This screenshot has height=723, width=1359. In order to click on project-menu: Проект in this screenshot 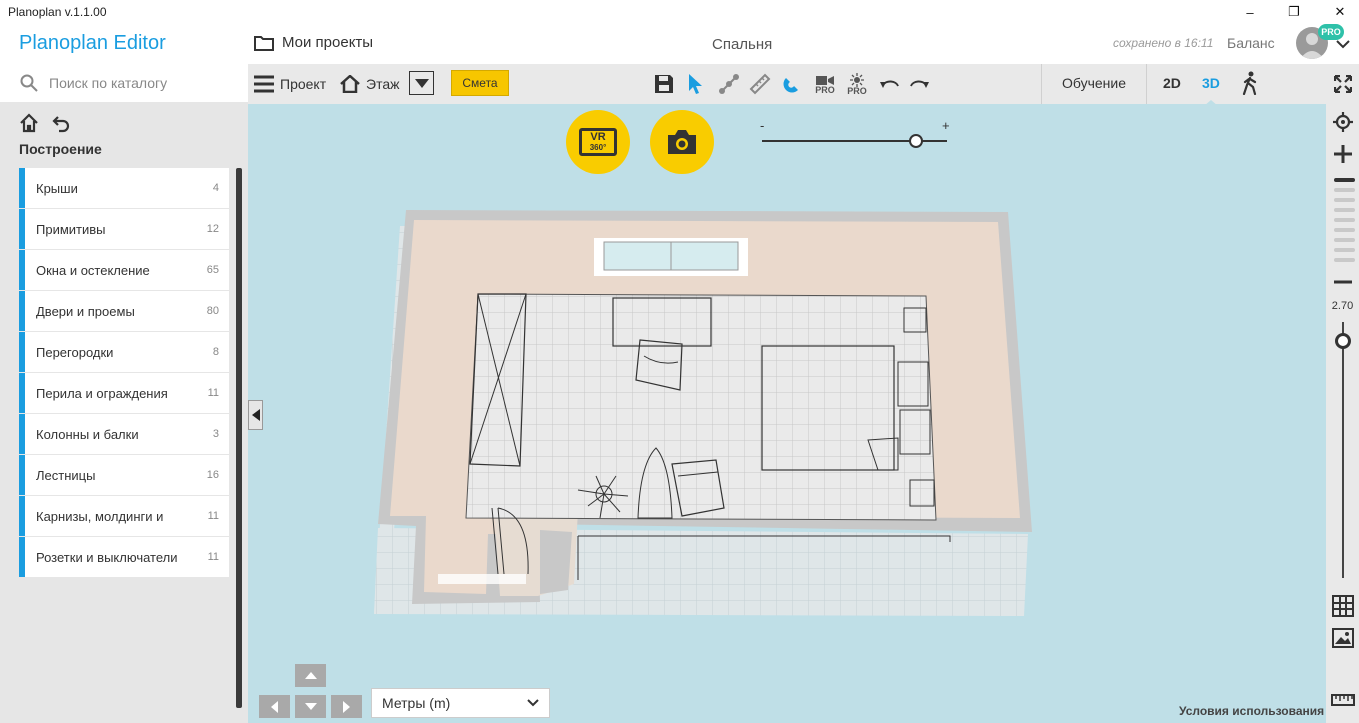, I will do `click(290, 84)`.